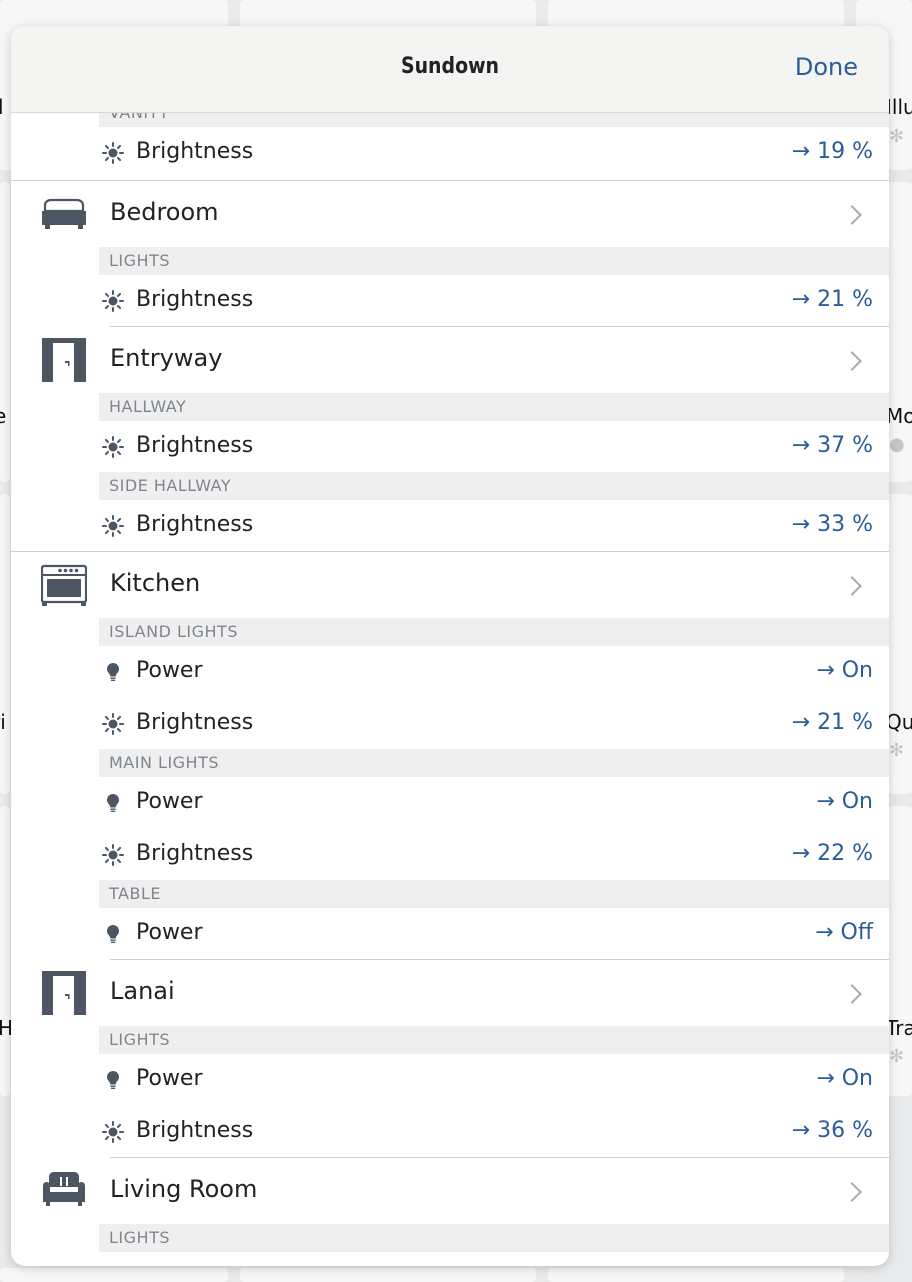 This screenshot has width=912, height=1282. Describe the element at coordinates (135, 893) in the screenshot. I see `group-header-label: TABLE` at that location.